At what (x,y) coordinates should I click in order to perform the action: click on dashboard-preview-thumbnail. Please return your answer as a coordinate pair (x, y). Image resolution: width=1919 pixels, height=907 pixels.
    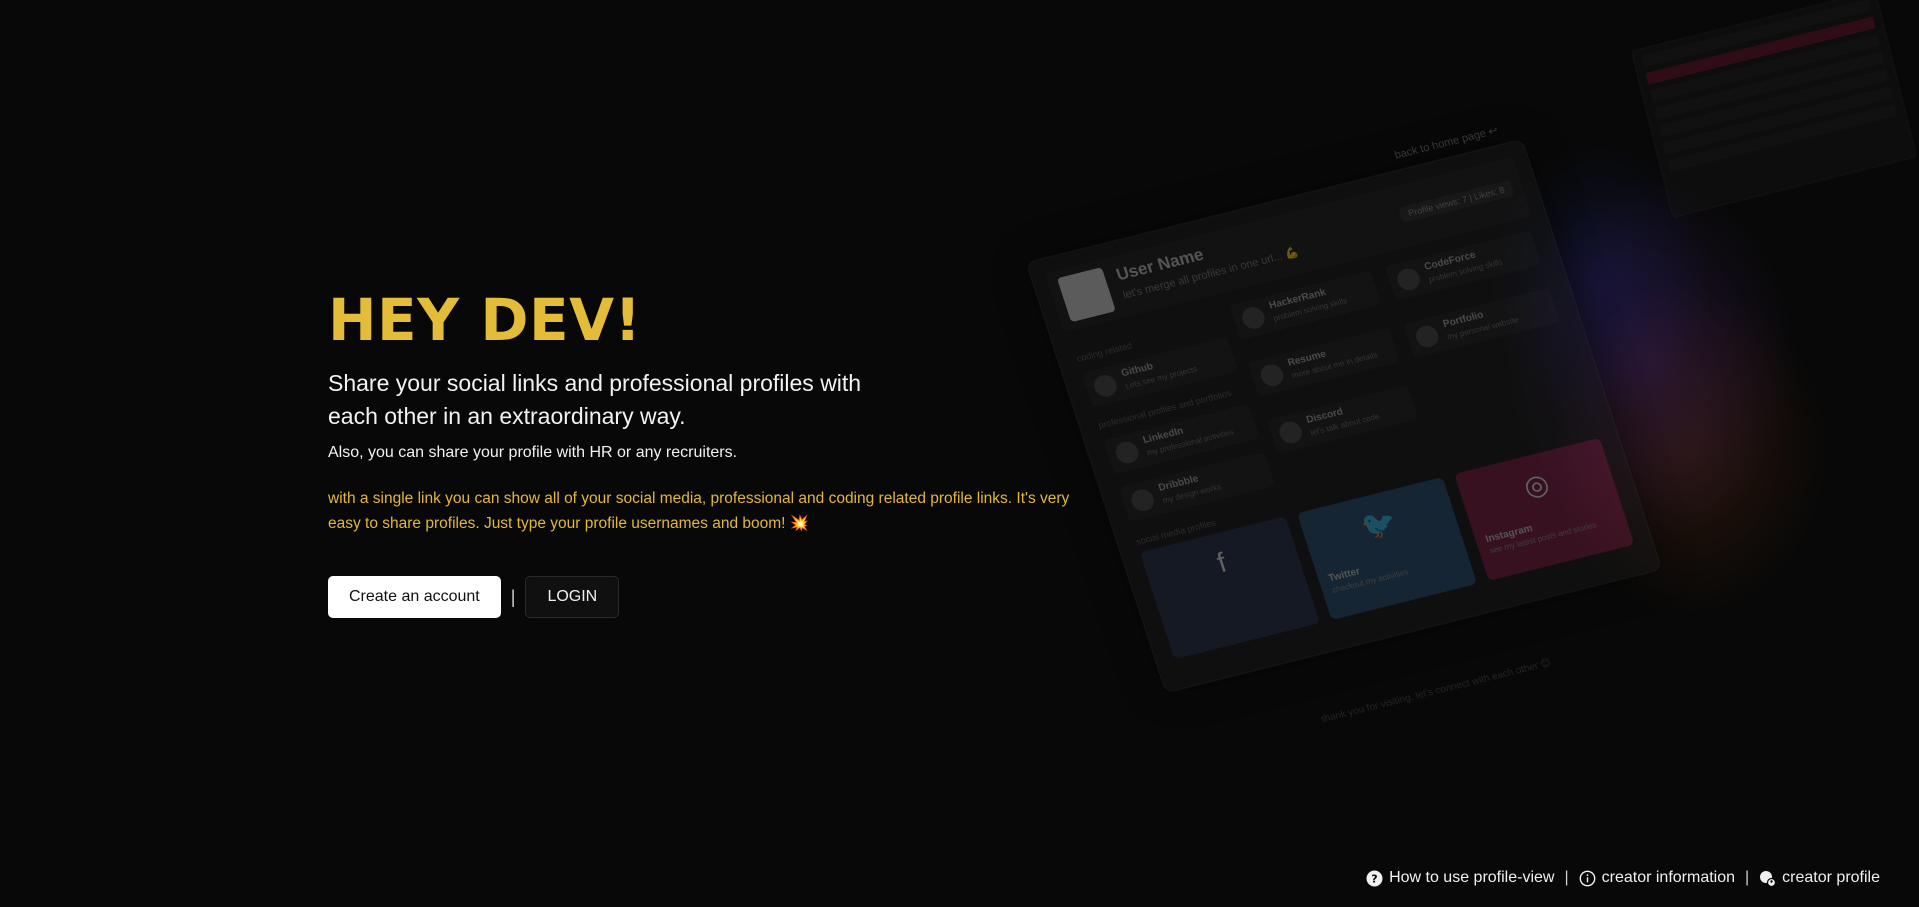
    Looking at the image, I should click on (1774, 109).